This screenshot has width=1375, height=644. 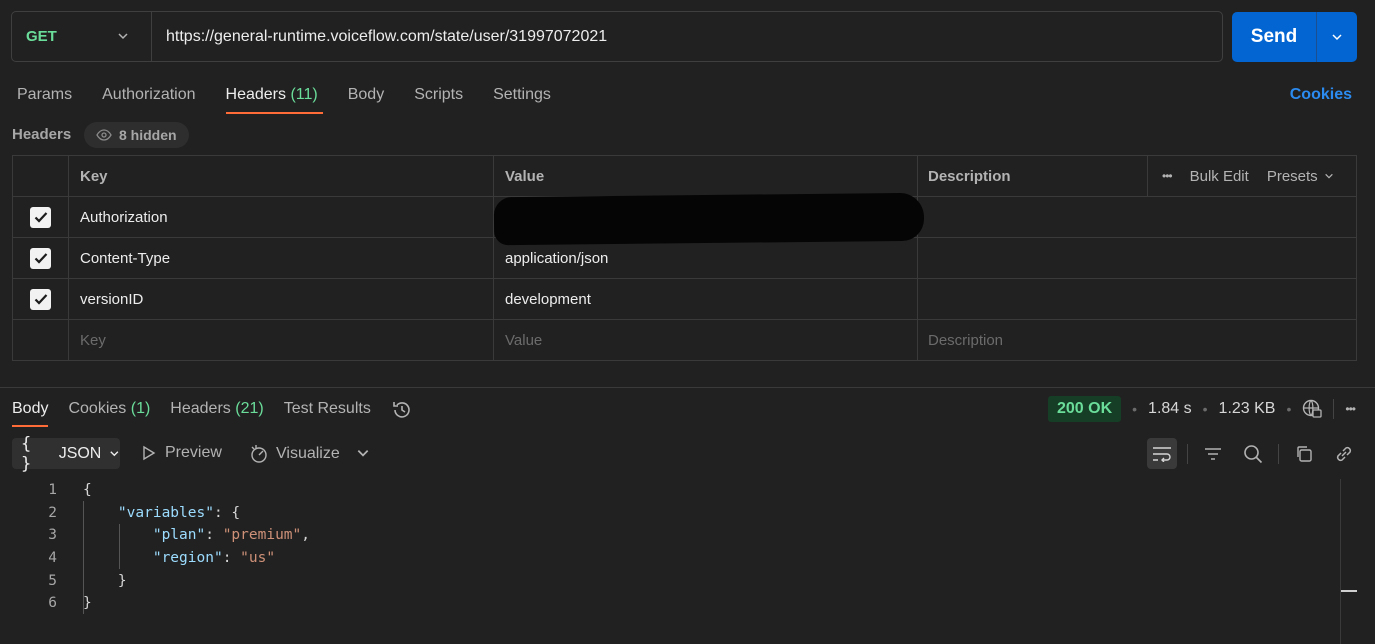 What do you see at coordinates (249, 408) in the screenshot?
I see `tab-count: (21)` at bounding box center [249, 408].